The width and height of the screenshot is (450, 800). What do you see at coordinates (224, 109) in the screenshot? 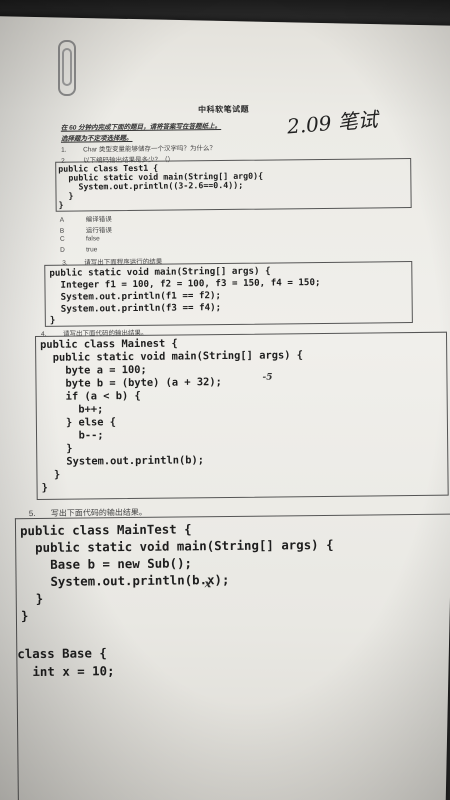
I see `exam-title: 中科软笔试题` at bounding box center [224, 109].